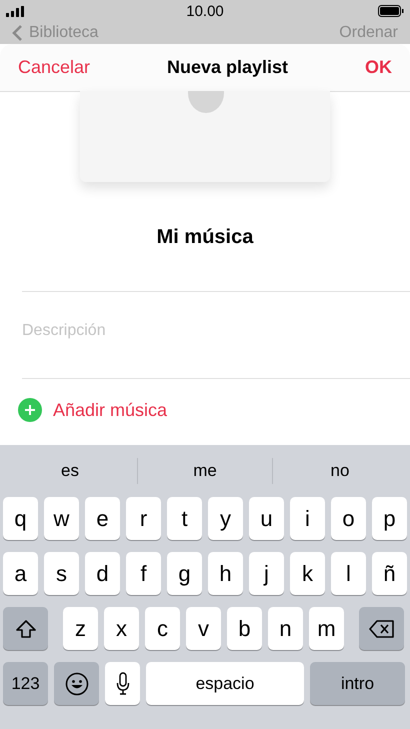  Describe the element at coordinates (205, 471) in the screenshot. I see `suggestion: me` at that location.